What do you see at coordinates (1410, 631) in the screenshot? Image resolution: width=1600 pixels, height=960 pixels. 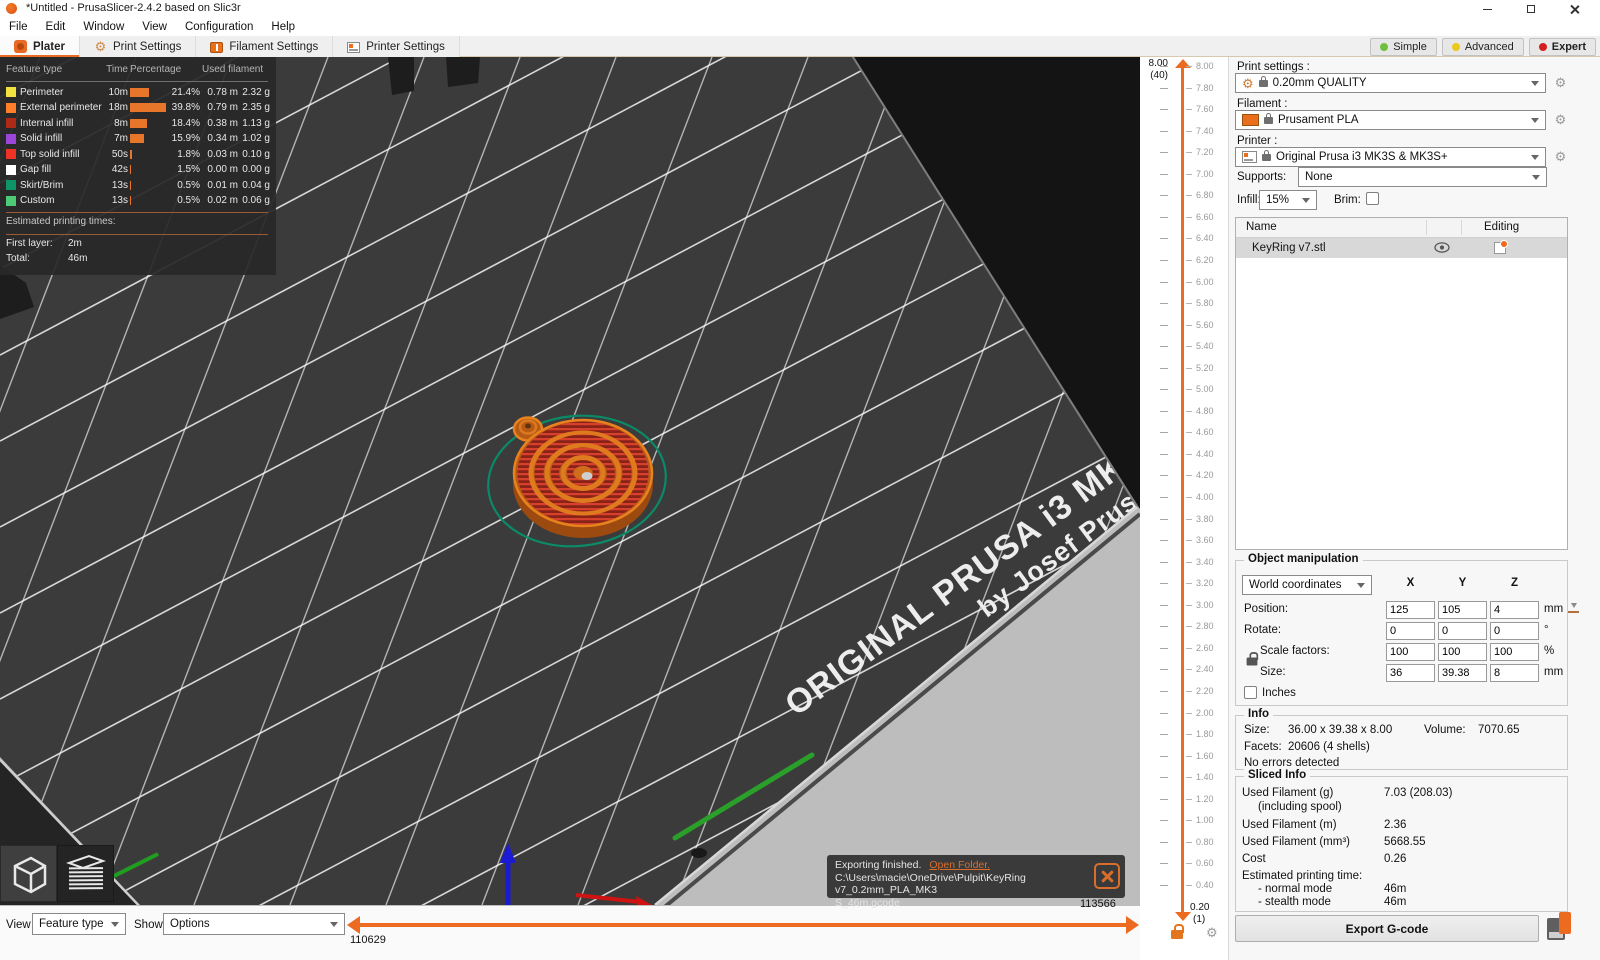 I see `x-rotate-input` at bounding box center [1410, 631].